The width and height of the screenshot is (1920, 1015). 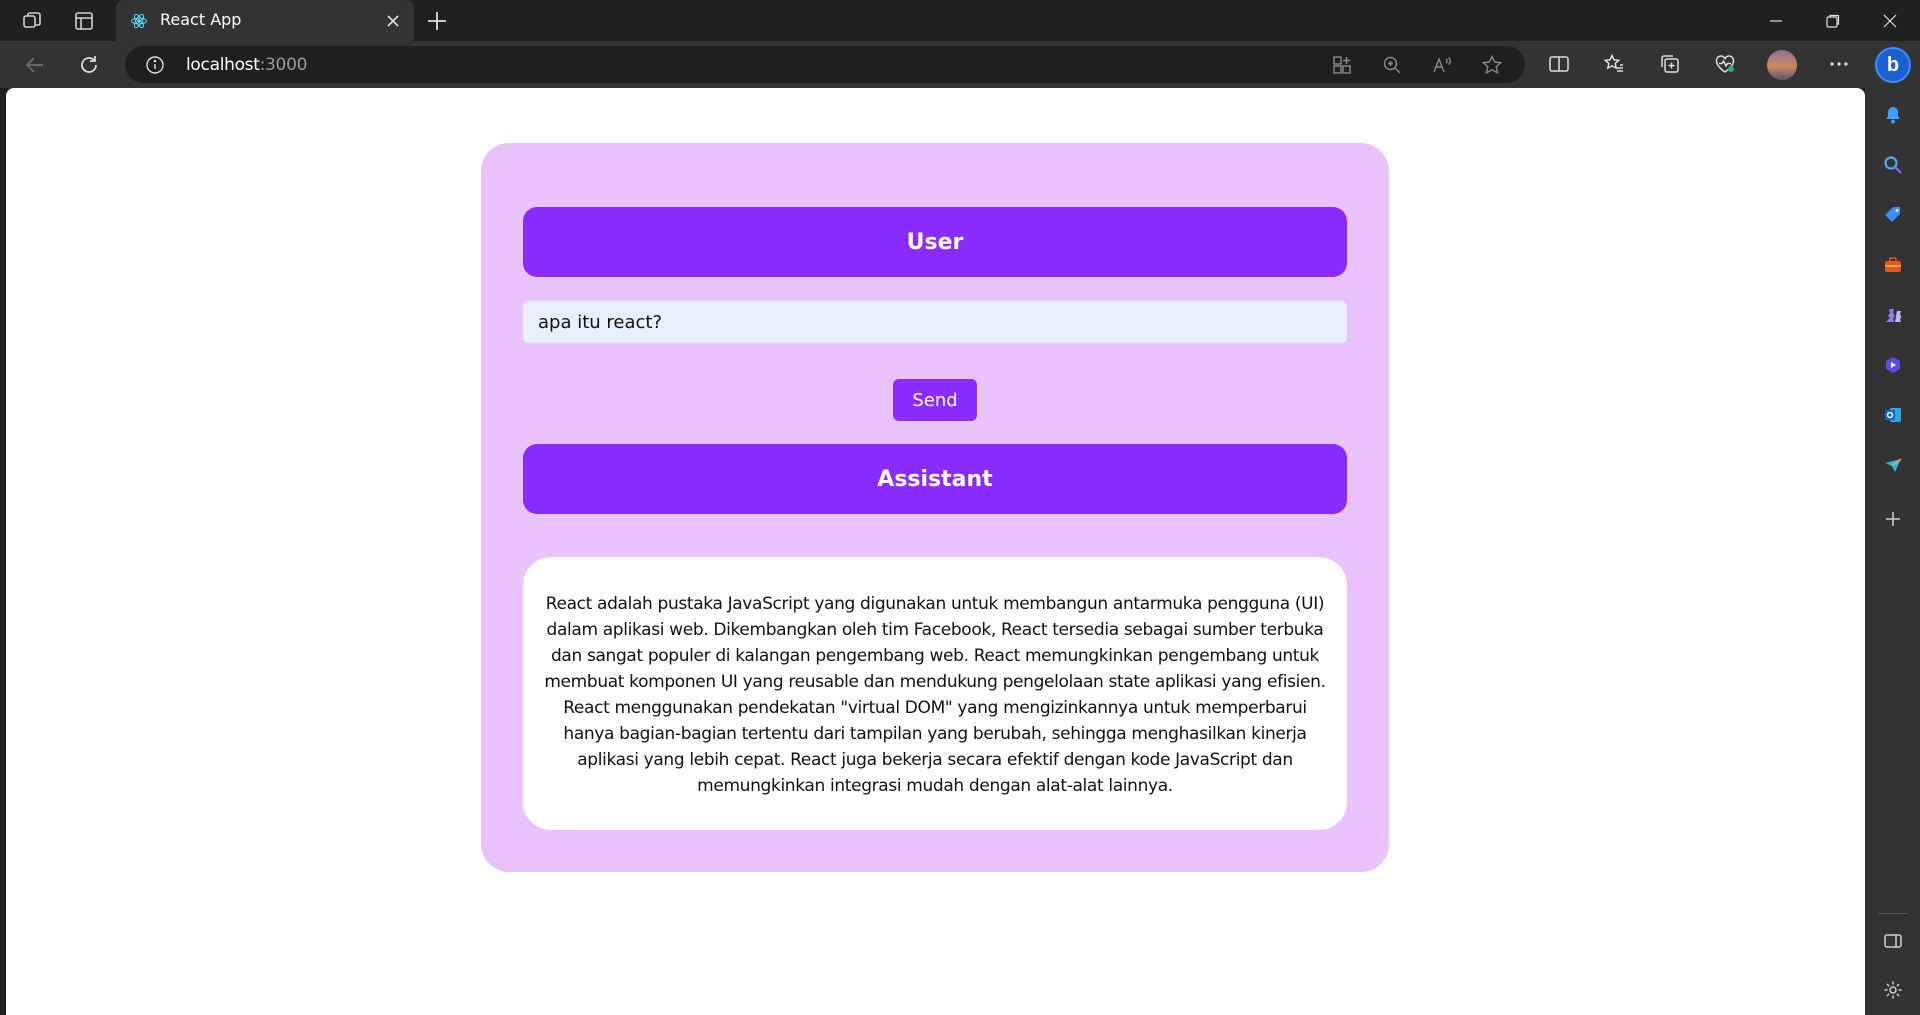 I want to click on favorite-star-icon, so click(x=1492, y=65).